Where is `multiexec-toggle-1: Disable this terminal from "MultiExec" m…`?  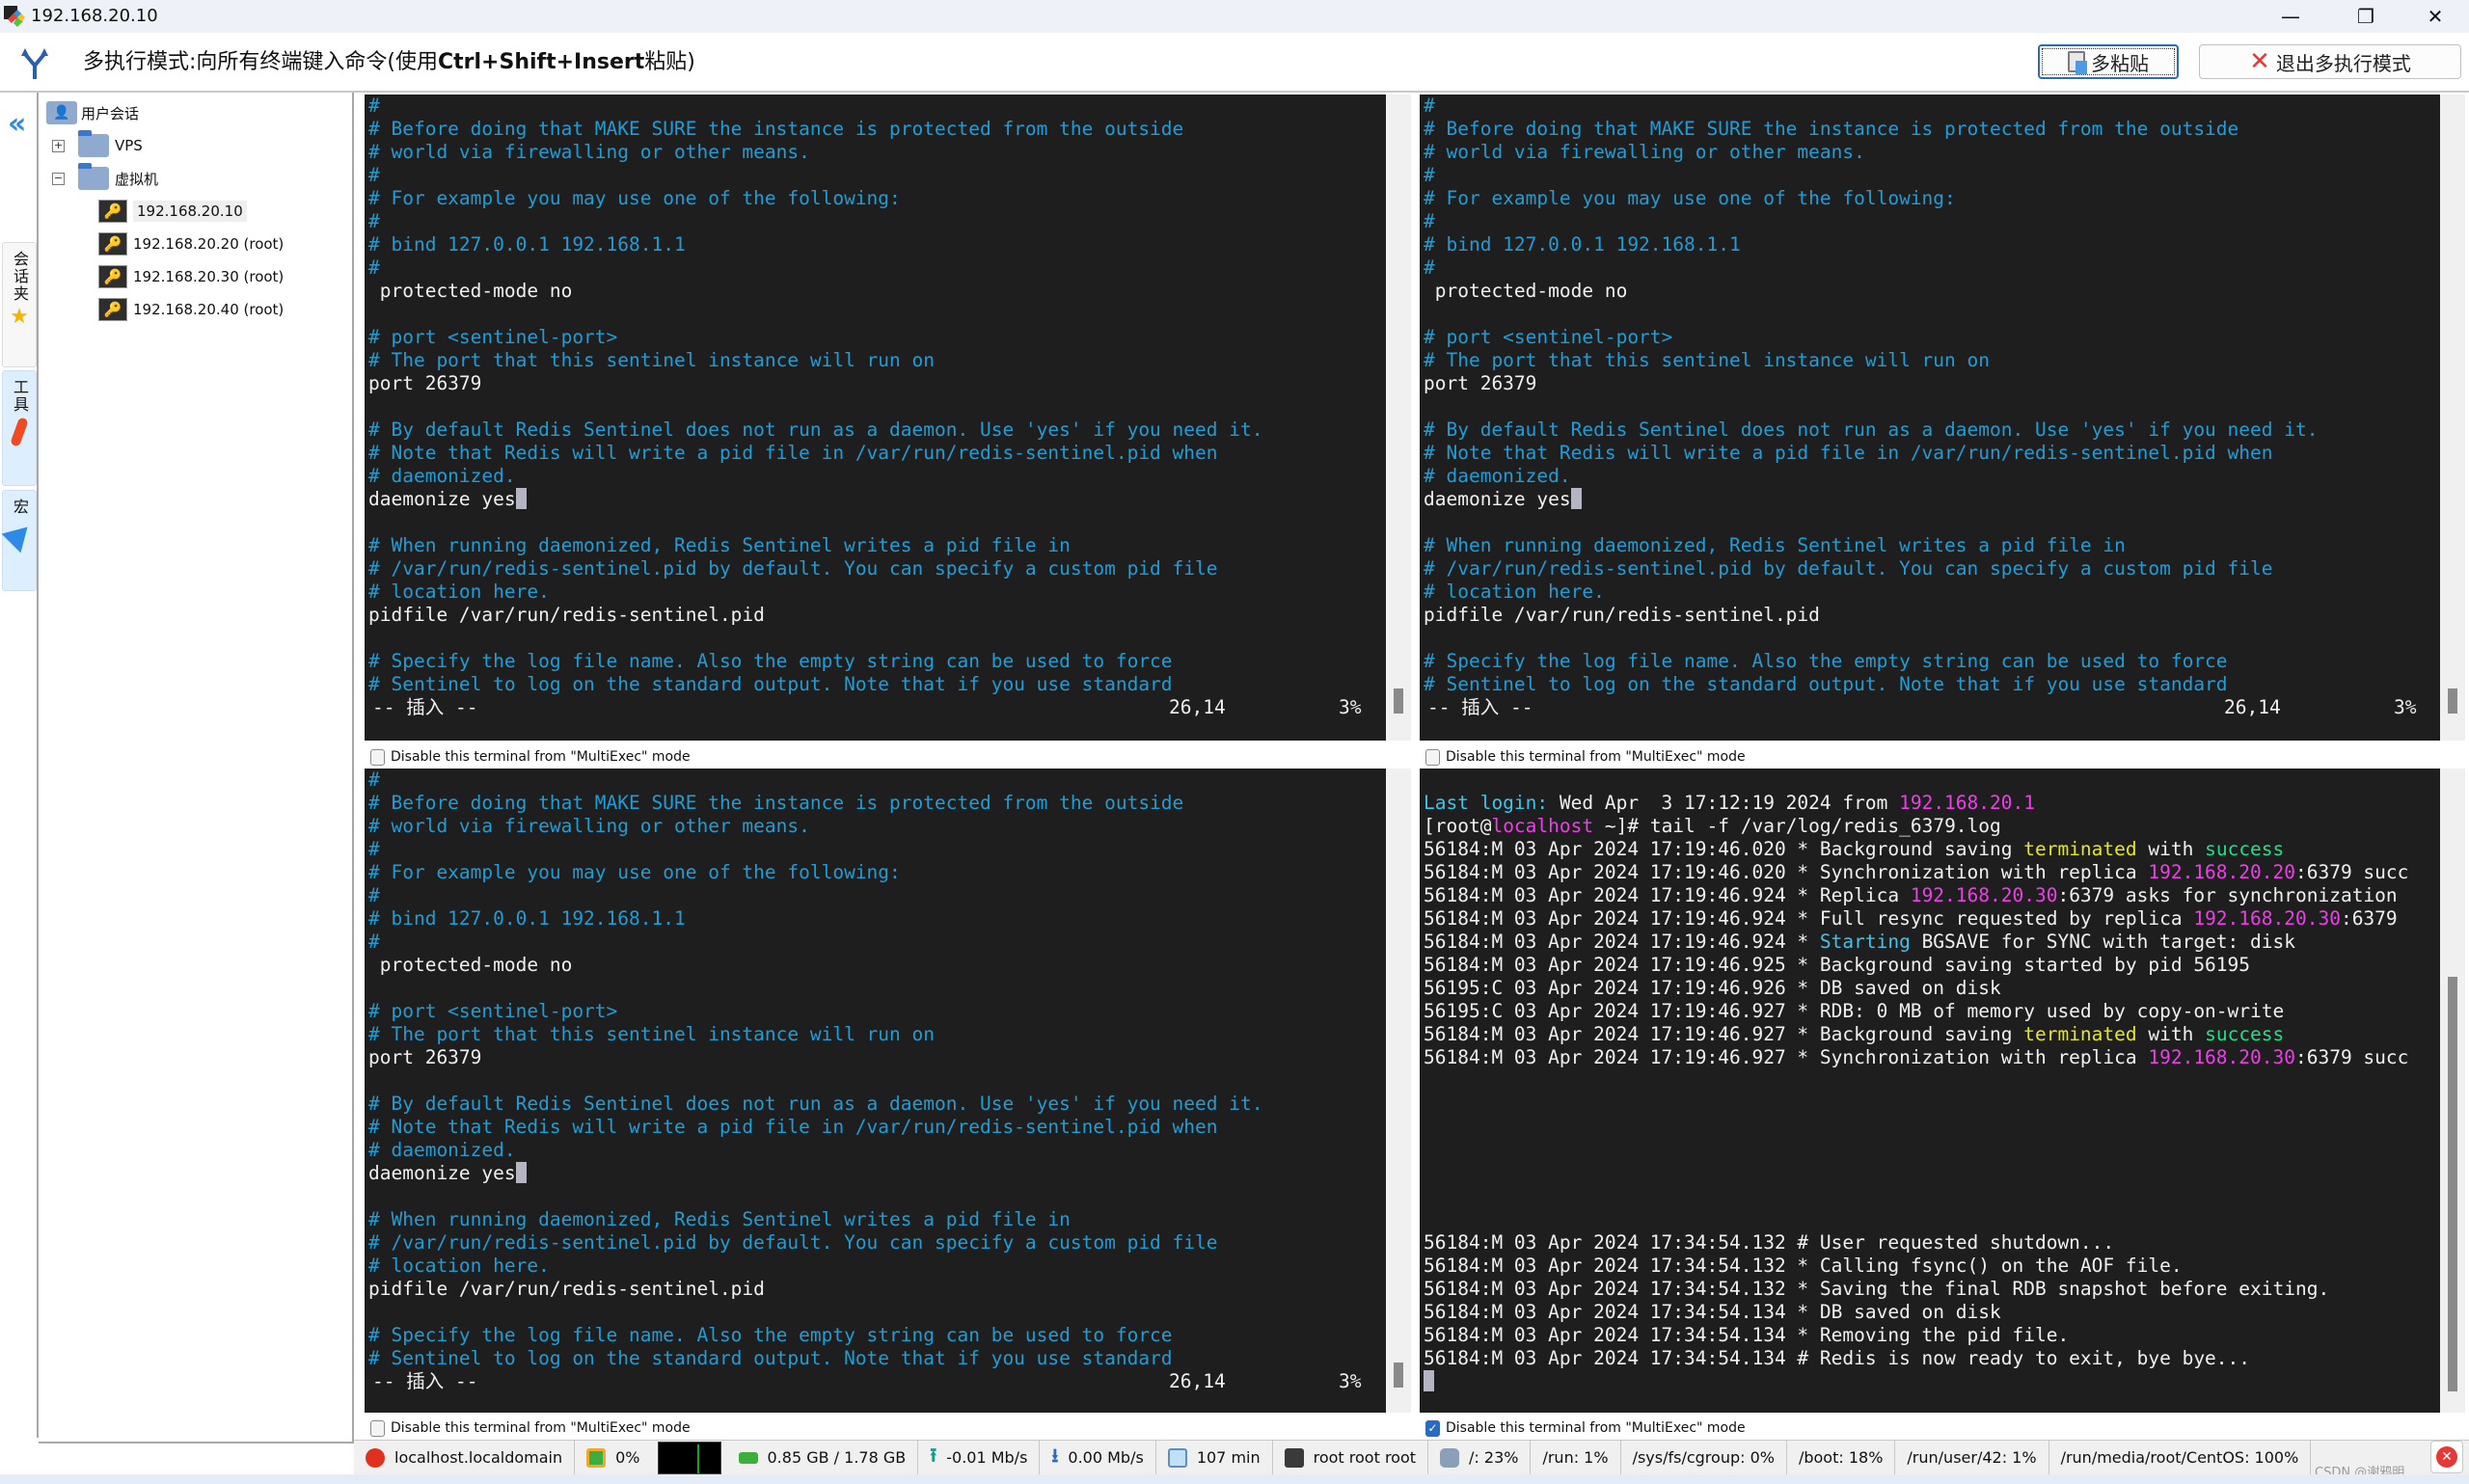
multiexec-toggle-1: Disable this terminal from "MultiExec" m… is located at coordinates (530, 756).